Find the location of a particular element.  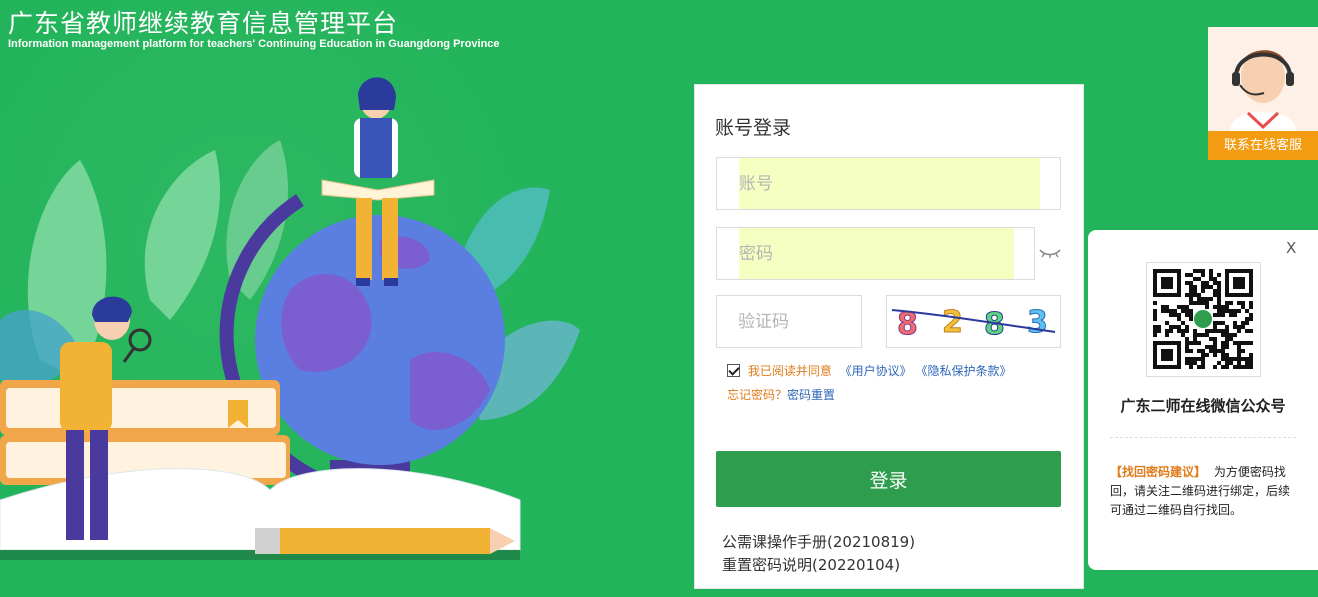

customer-service-widget: 联系在线客服 is located at coordinates (1263, 93).